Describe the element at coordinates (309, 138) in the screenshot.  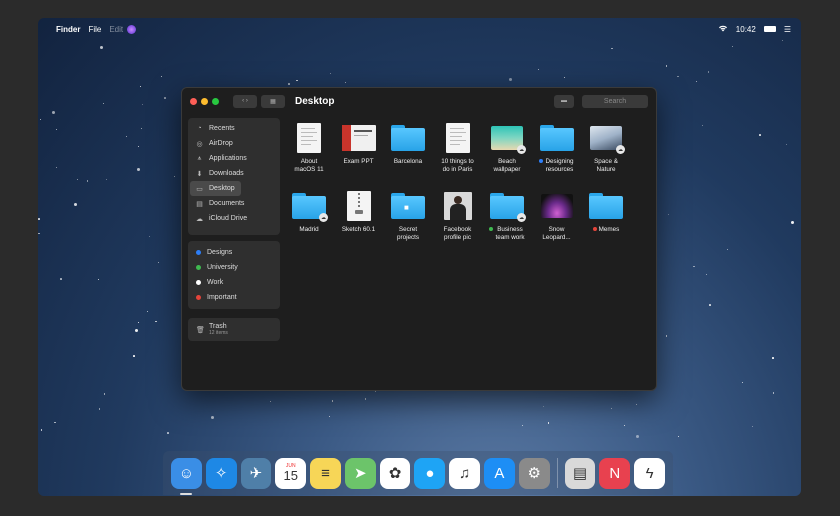
I see `document-icon` at that location.